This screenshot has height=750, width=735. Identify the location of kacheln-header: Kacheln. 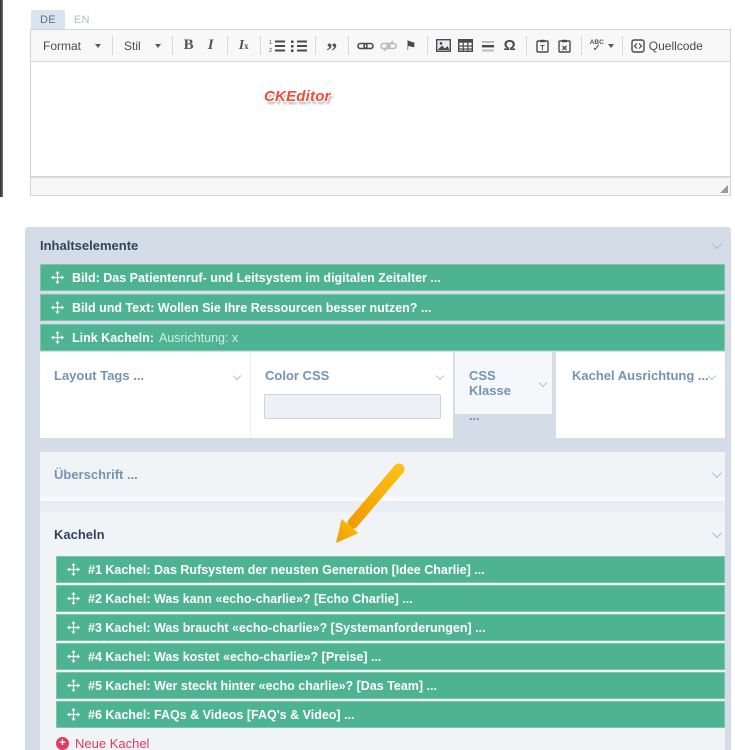
(382, 534).